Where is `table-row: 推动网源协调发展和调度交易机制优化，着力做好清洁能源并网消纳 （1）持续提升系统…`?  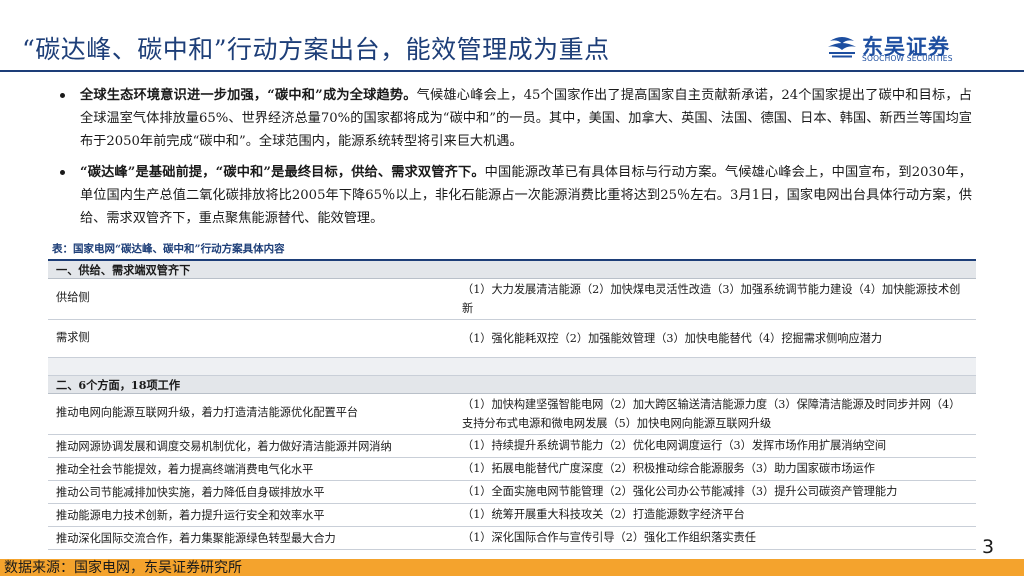
table-row: 推动网源协调发展和调度交易机制优化，着力做好清洁能源并网消纳 （1）持续提升系统… is located at coordinates (512, 446).